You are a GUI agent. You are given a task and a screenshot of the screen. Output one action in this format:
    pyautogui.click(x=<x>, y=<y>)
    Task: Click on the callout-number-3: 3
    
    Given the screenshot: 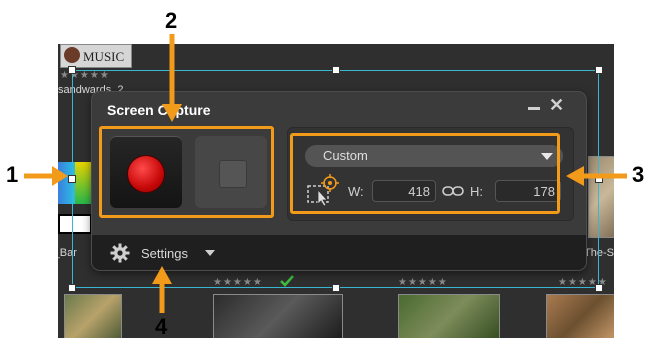 What is the action you would take?
    pyautogui.click(x=638, y=174)
    